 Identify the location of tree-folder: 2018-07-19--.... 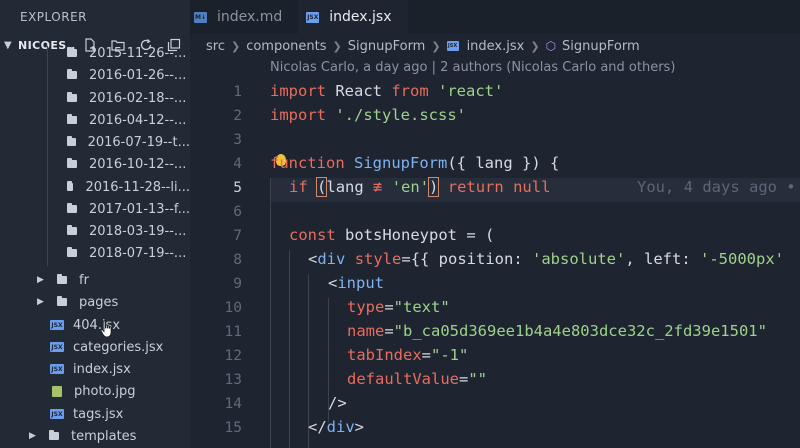
(95, 253).